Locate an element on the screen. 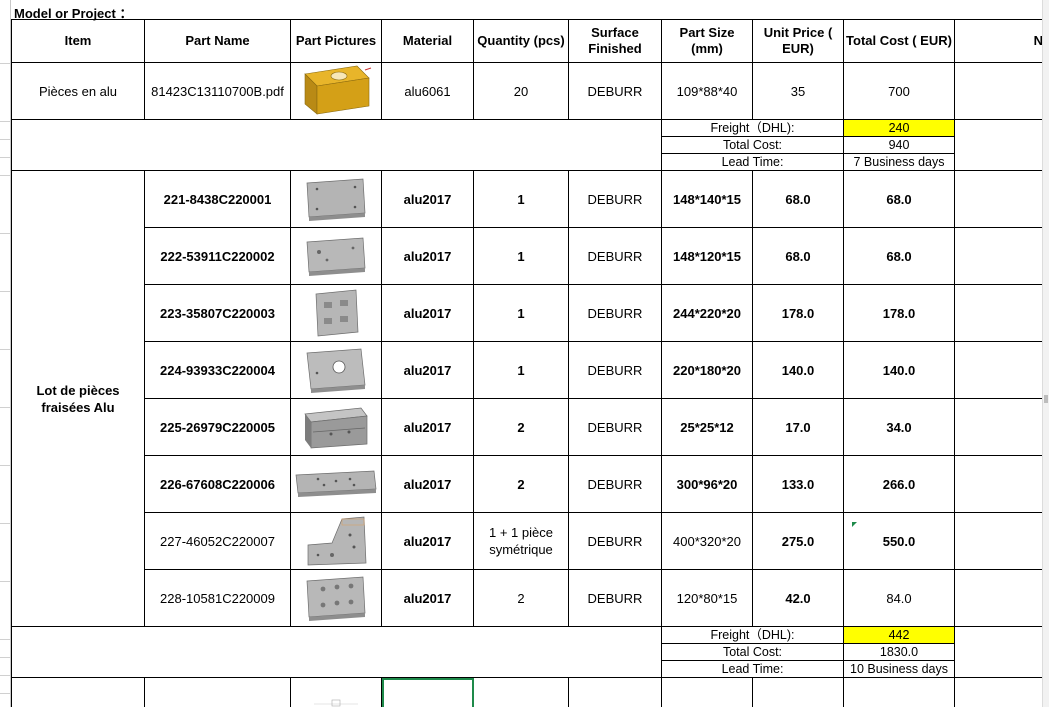  unit-price-cell: 42.0 is located at coordinates (798, 598).